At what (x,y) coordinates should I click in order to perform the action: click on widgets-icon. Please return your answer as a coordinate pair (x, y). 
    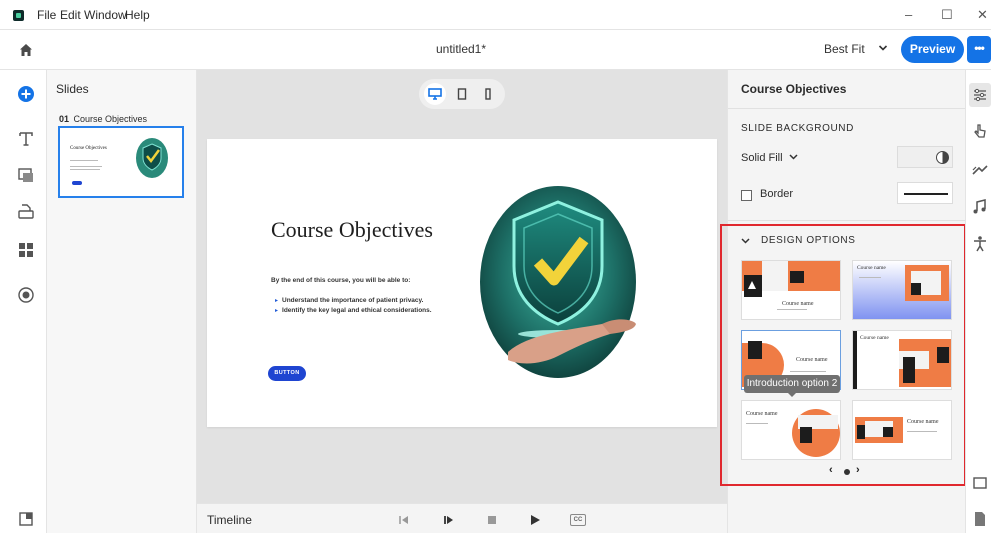
    Looking at the image, I should click on (26, 250).